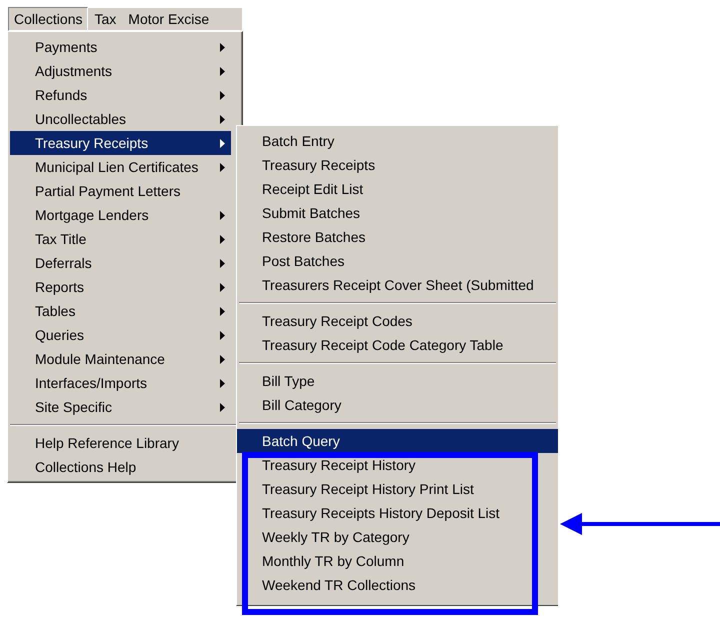 The width and height of the screenshot is (720, 619). I want to click on menu-item: Collections Help, so click(120, 467).